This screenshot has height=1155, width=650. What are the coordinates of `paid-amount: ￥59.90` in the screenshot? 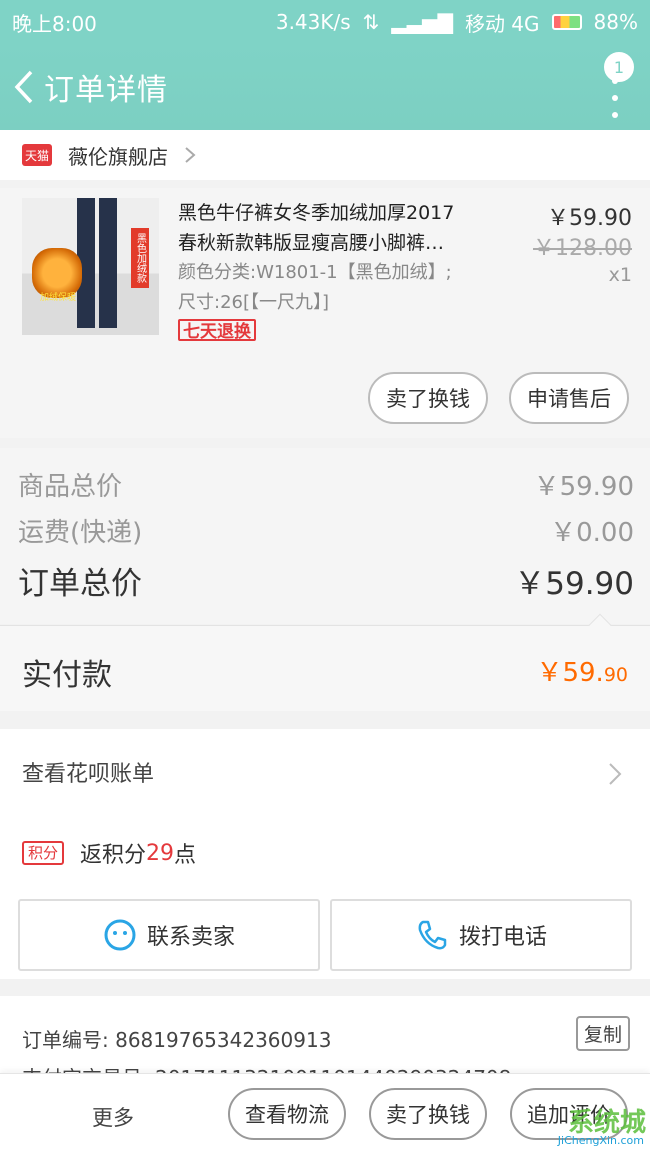 It's located at (582, 673).